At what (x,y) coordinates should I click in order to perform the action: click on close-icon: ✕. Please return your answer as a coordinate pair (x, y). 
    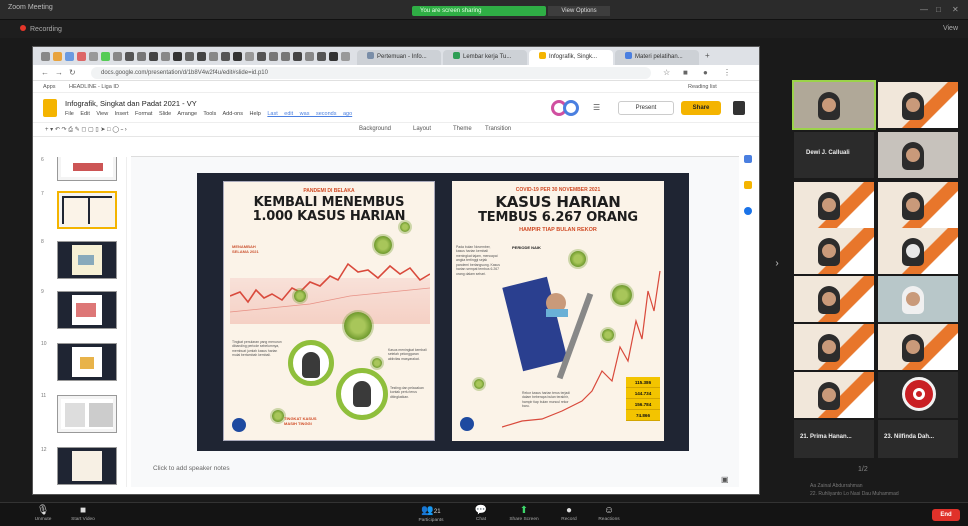
    Looking at the image, I should click on (955, 9).